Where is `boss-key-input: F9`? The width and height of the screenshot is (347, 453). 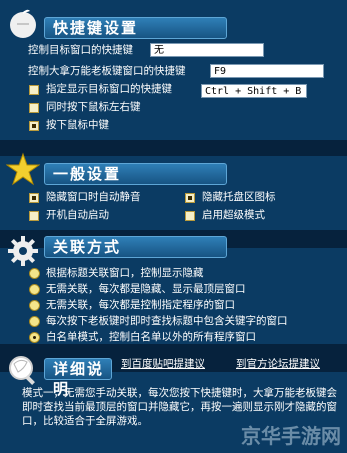 boss-key-input: F9 is located at coordinates (267, 71).